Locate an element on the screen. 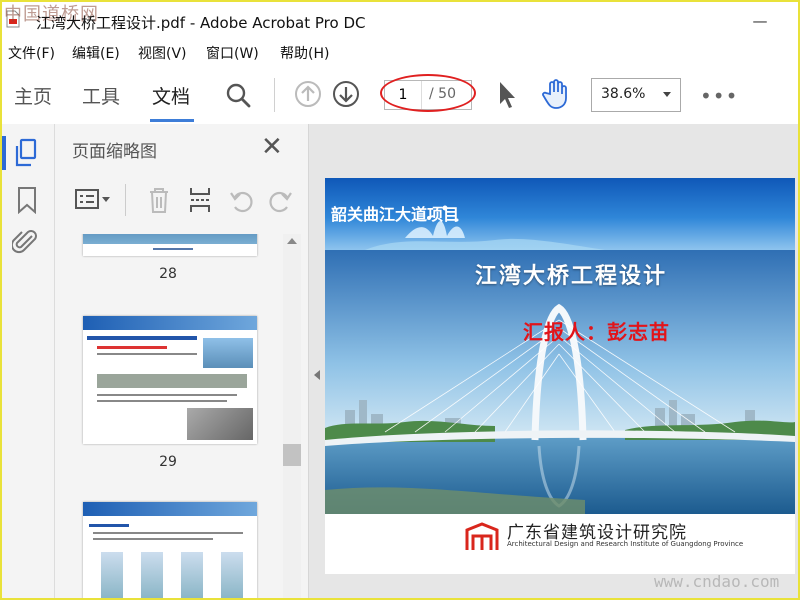  watermark-bottom: www.cndao.com is located at coordinates (717, 581).